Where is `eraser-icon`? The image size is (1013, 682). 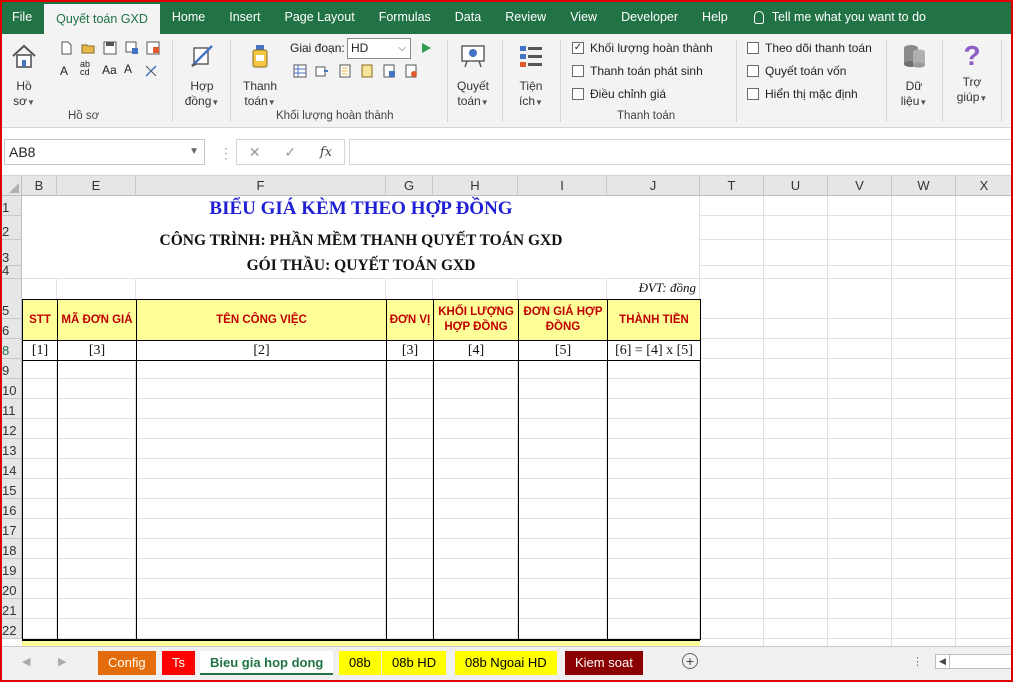
eraser-icon is located at coordinates (151, 71).